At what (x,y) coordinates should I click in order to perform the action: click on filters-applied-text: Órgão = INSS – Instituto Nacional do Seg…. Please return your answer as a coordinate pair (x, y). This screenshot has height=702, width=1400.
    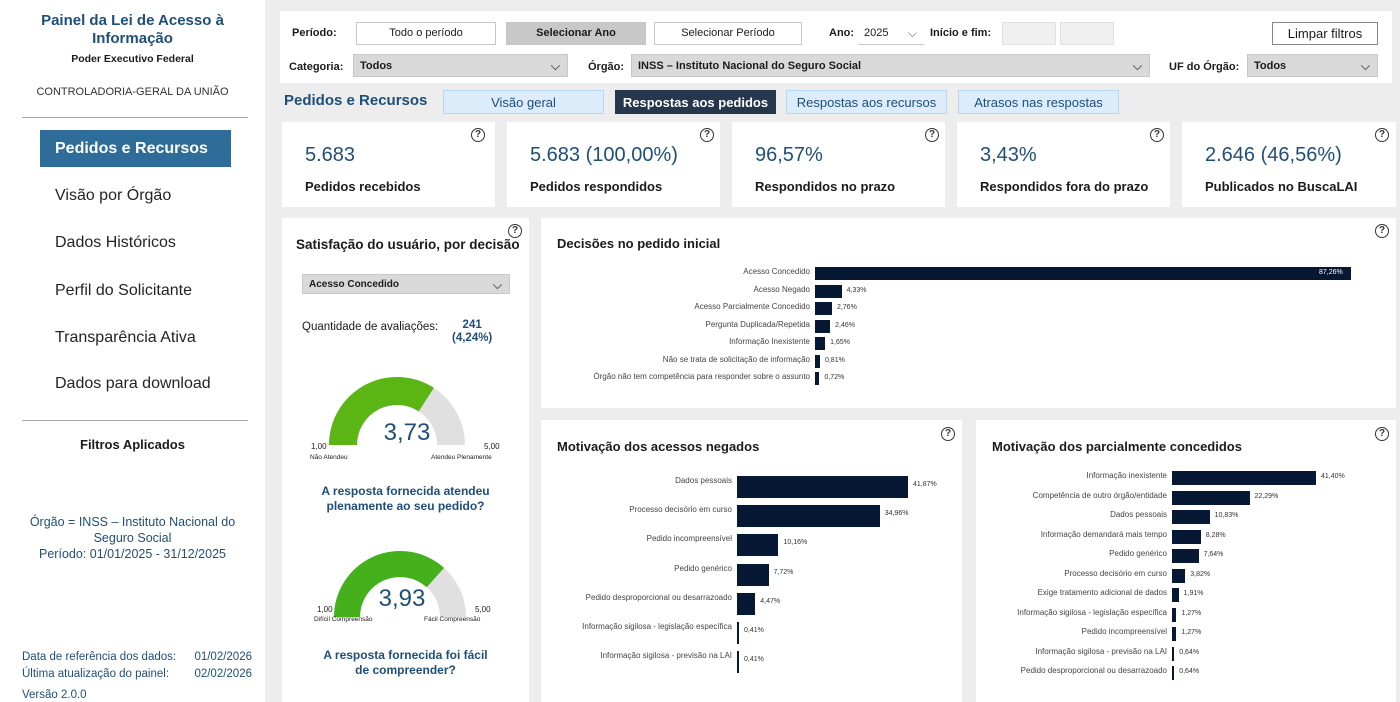
    Looking at the image, I should click on (132, 538).